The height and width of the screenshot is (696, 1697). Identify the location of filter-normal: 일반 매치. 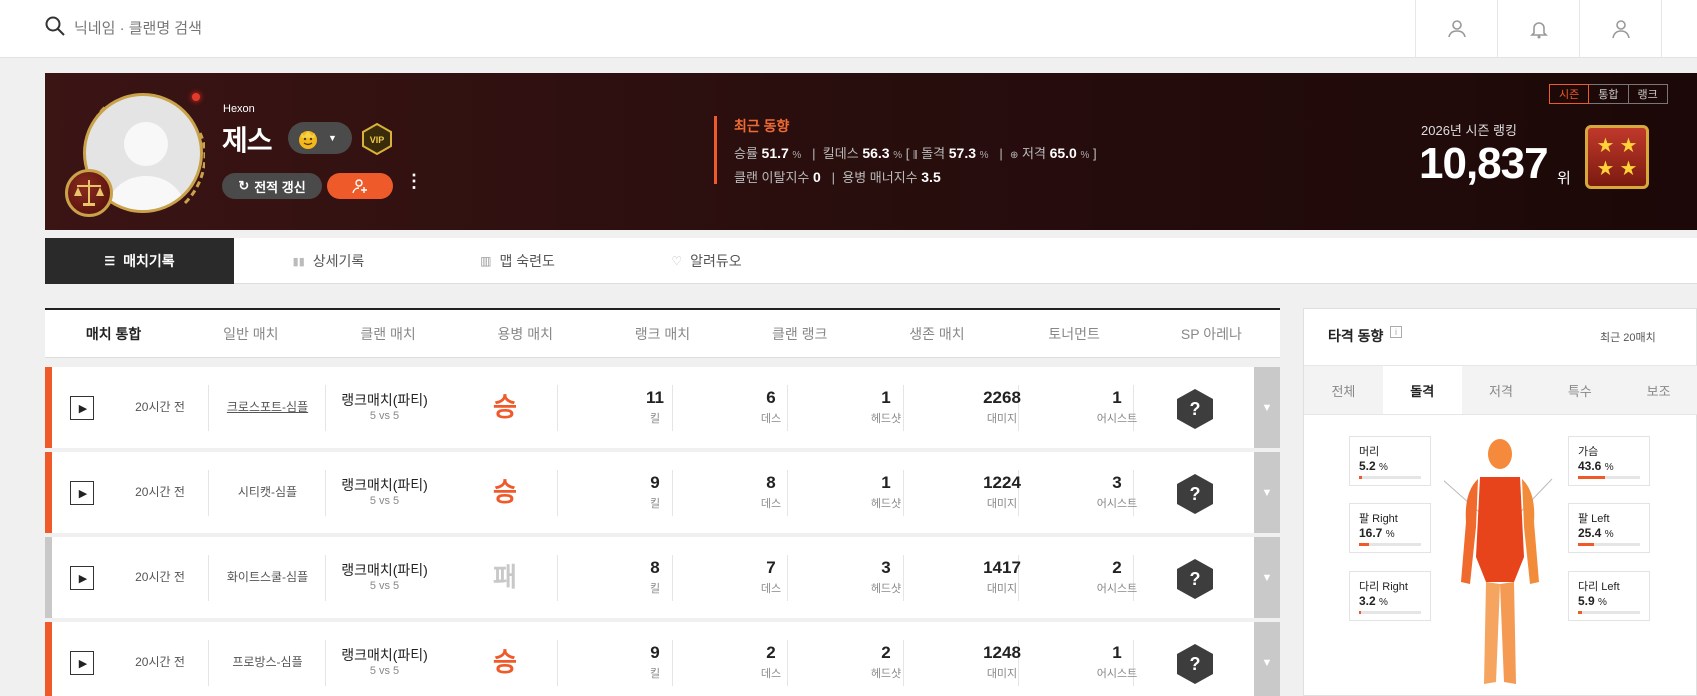
(250, 333).